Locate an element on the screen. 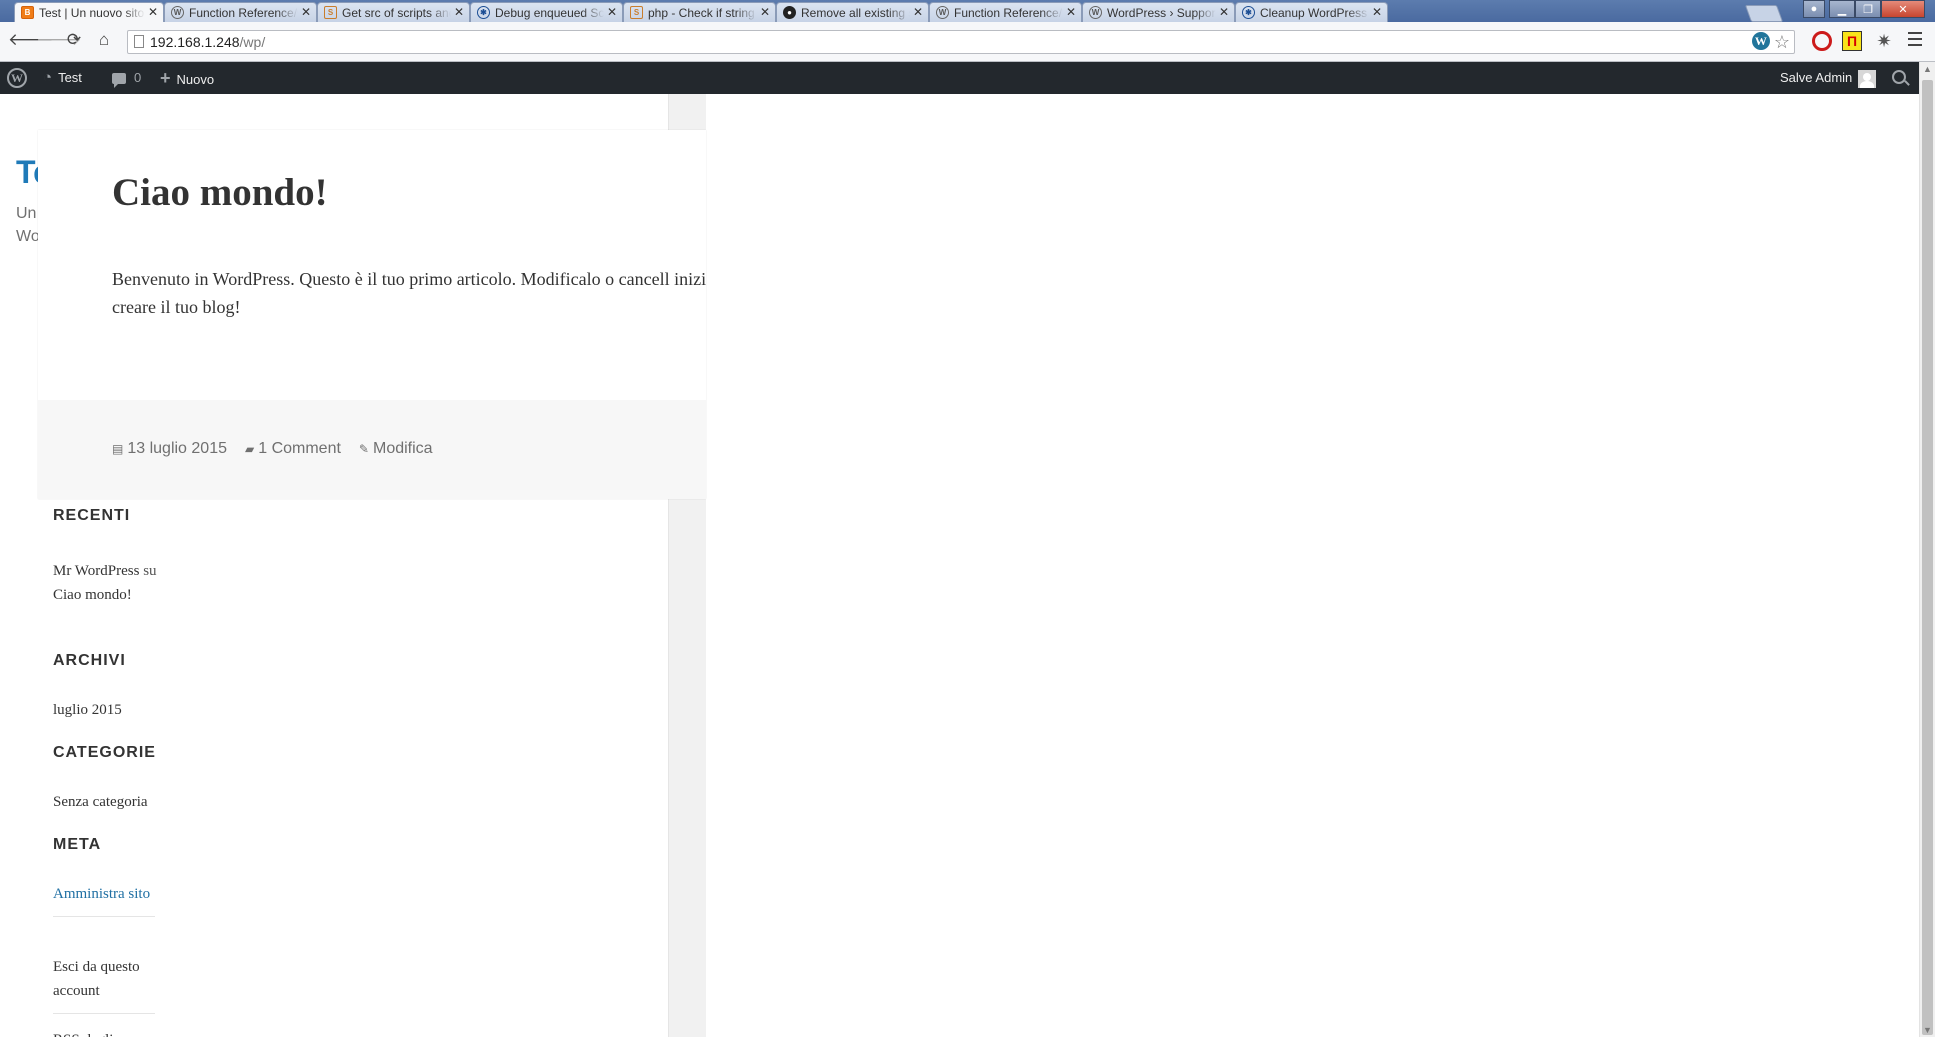  post-edit-link: ✎ Modifica is located at coordinates (396, 449).